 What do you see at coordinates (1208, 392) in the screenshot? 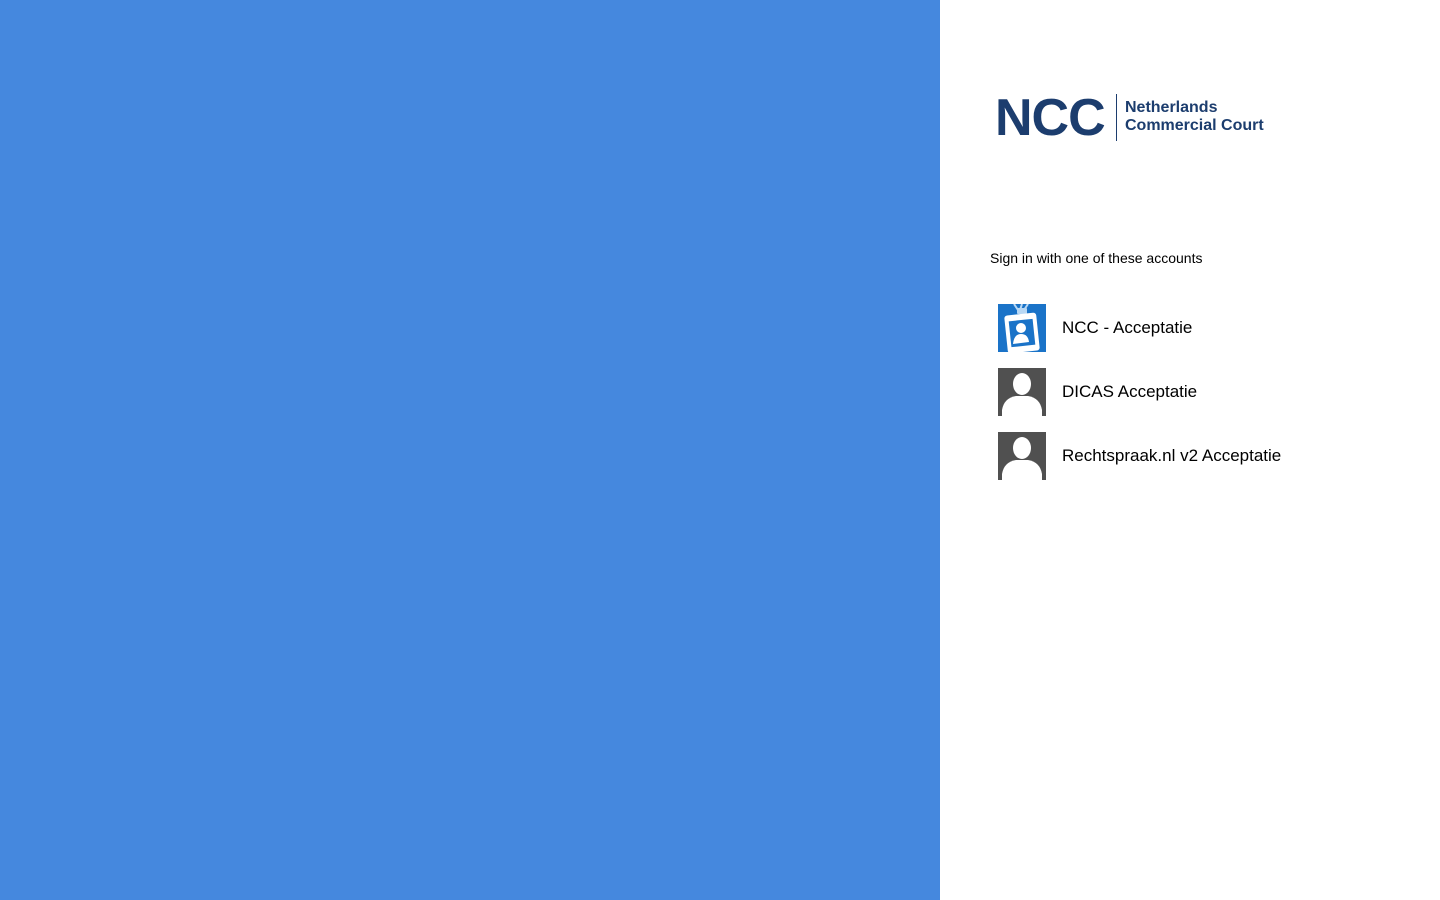
I see `provider-dicas-acceptatie: DICAS Acceptatie` at bounding box center [1208, 392].